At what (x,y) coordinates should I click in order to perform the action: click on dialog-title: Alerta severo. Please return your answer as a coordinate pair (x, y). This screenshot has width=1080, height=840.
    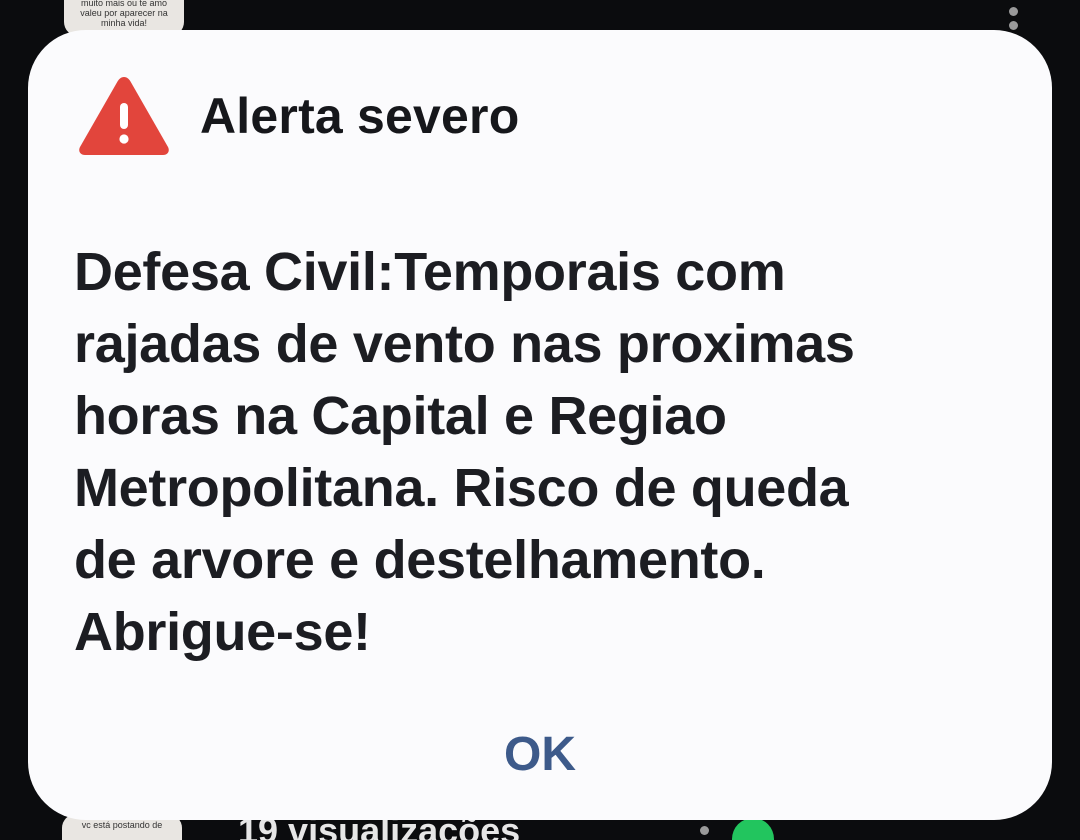
    Looking at the image, I should click on (360, 116).